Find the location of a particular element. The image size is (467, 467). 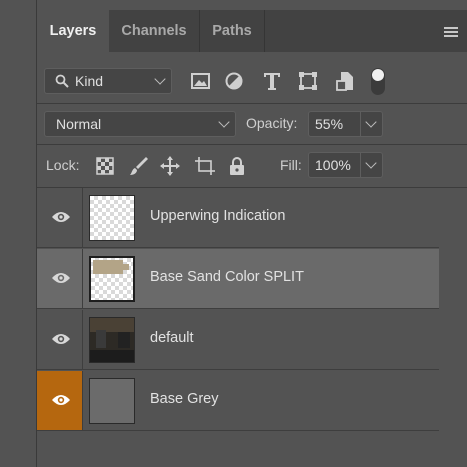

layer-name: Base Sand Color SPLIT is located at coordinates (227, 277).